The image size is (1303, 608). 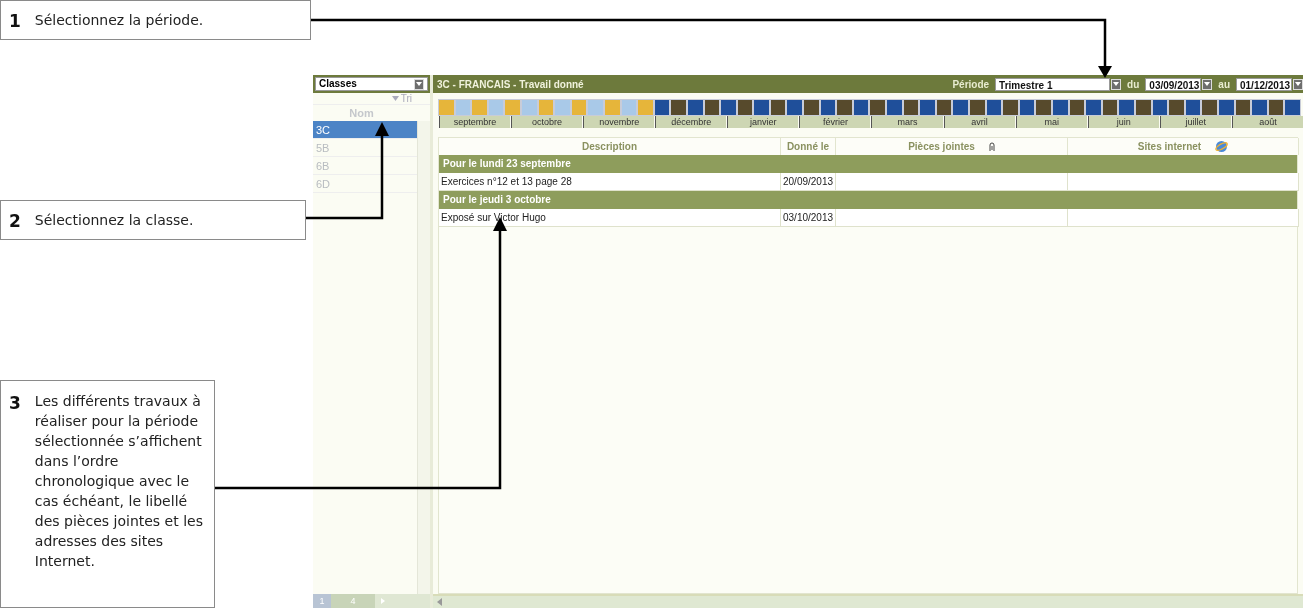 What do you see at coordinates (691, 122) in the screenshot?
I see `month-label: décembre` at bounding box center [691, 122].